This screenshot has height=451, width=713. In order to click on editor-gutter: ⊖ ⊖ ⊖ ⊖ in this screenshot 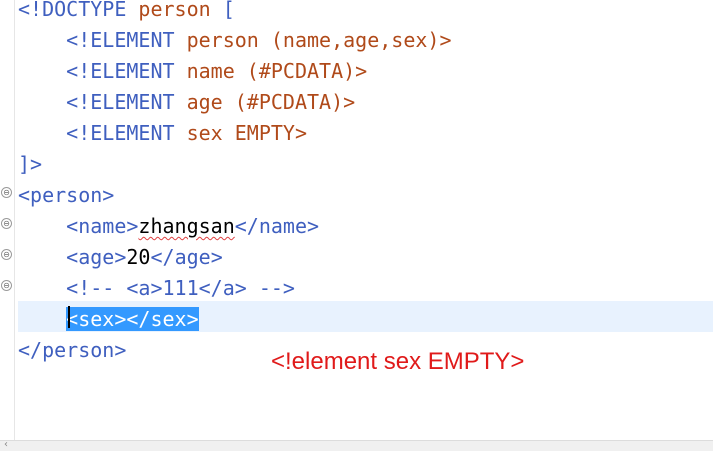, I will do `click(7, 220)`.